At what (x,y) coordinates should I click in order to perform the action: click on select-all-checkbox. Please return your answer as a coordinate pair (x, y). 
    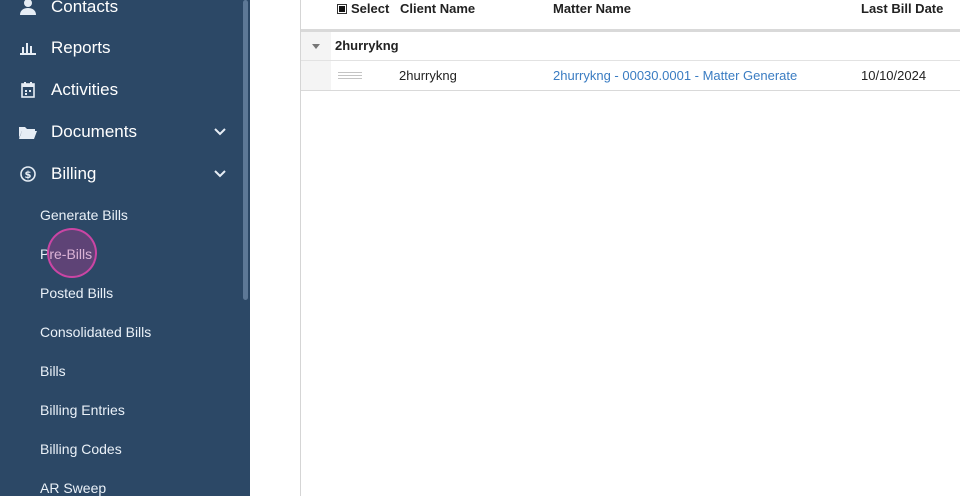
    Looking at the image, I should click on (342, 9).